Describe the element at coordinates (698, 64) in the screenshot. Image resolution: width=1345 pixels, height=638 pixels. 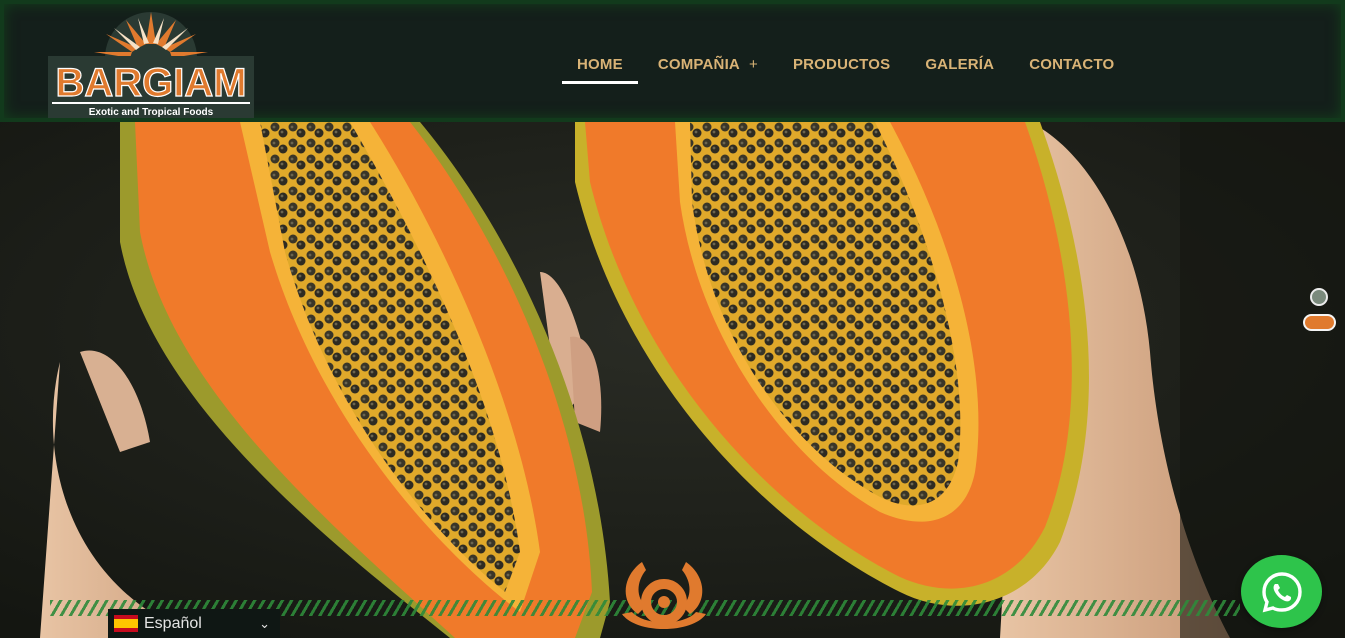
I see `nav-compania-label: COMPAÑIA` at that location.